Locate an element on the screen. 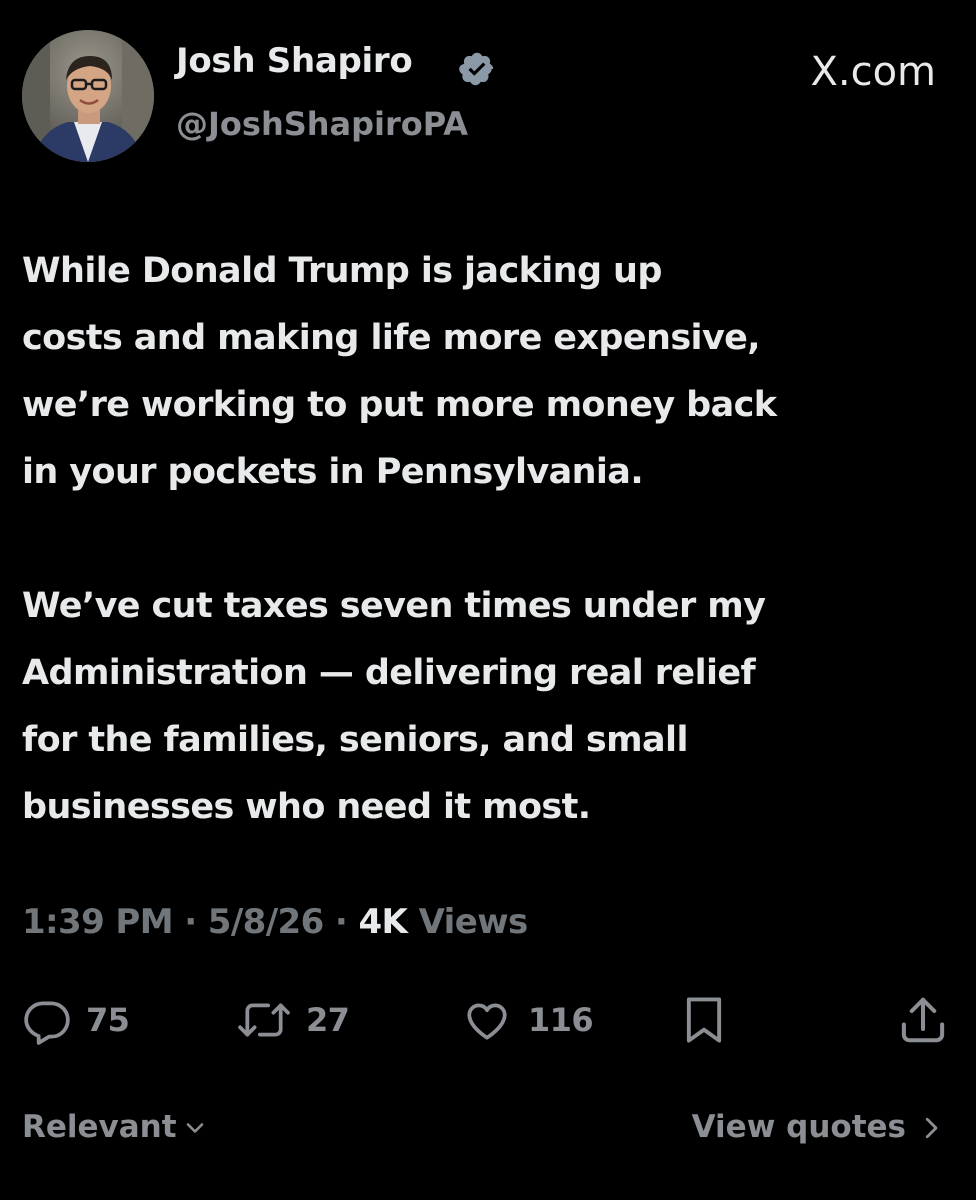 This screenshot has width=976, height=1200. tweet-line: costs and making life more expensive, is located at coordinates (391, 338).